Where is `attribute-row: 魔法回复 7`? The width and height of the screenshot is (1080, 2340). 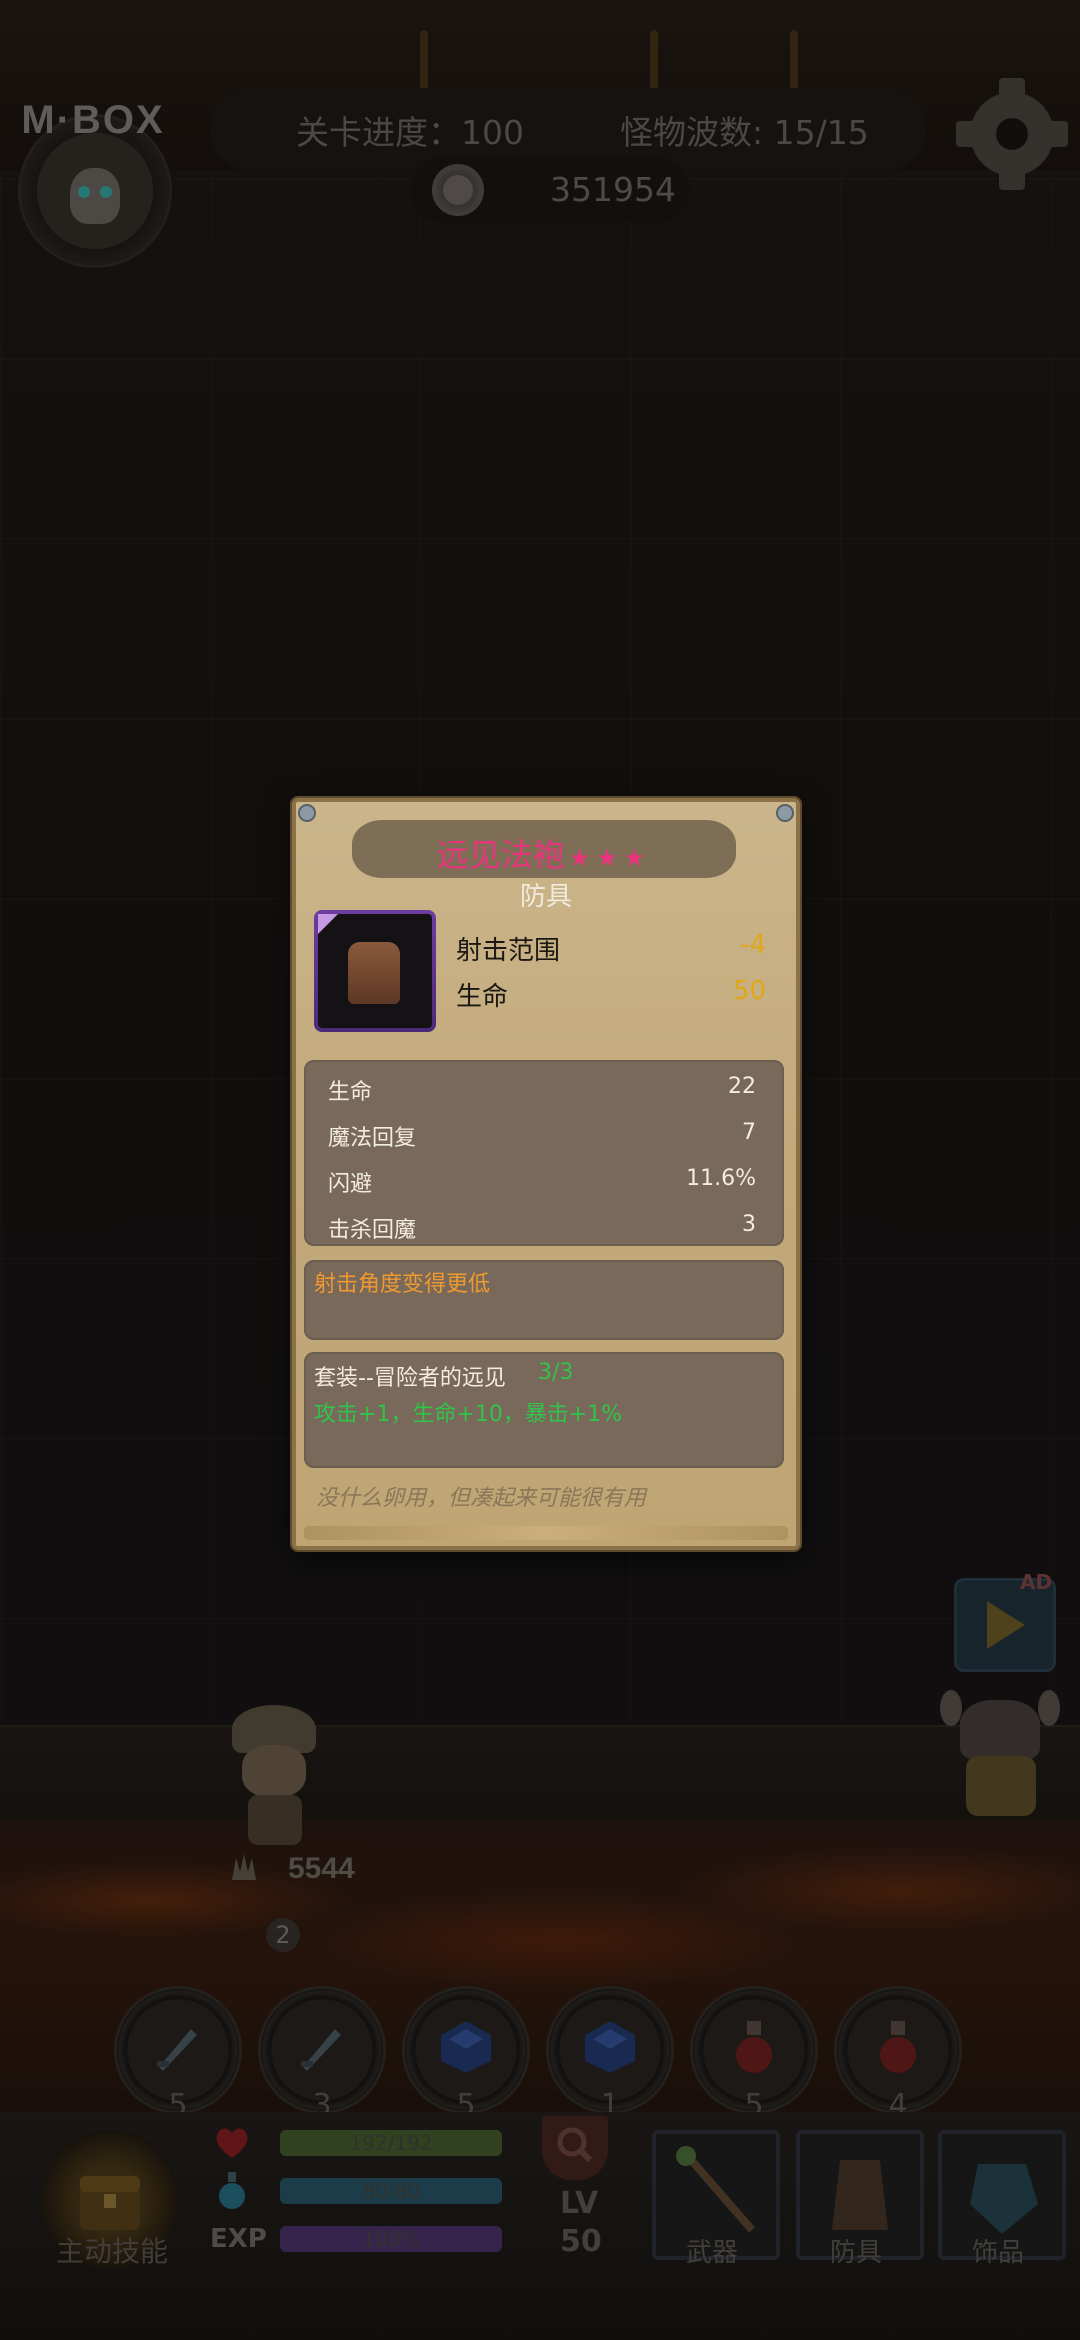
attribute-row: 魔法回复 7 is located at coordinates (542, 1136).